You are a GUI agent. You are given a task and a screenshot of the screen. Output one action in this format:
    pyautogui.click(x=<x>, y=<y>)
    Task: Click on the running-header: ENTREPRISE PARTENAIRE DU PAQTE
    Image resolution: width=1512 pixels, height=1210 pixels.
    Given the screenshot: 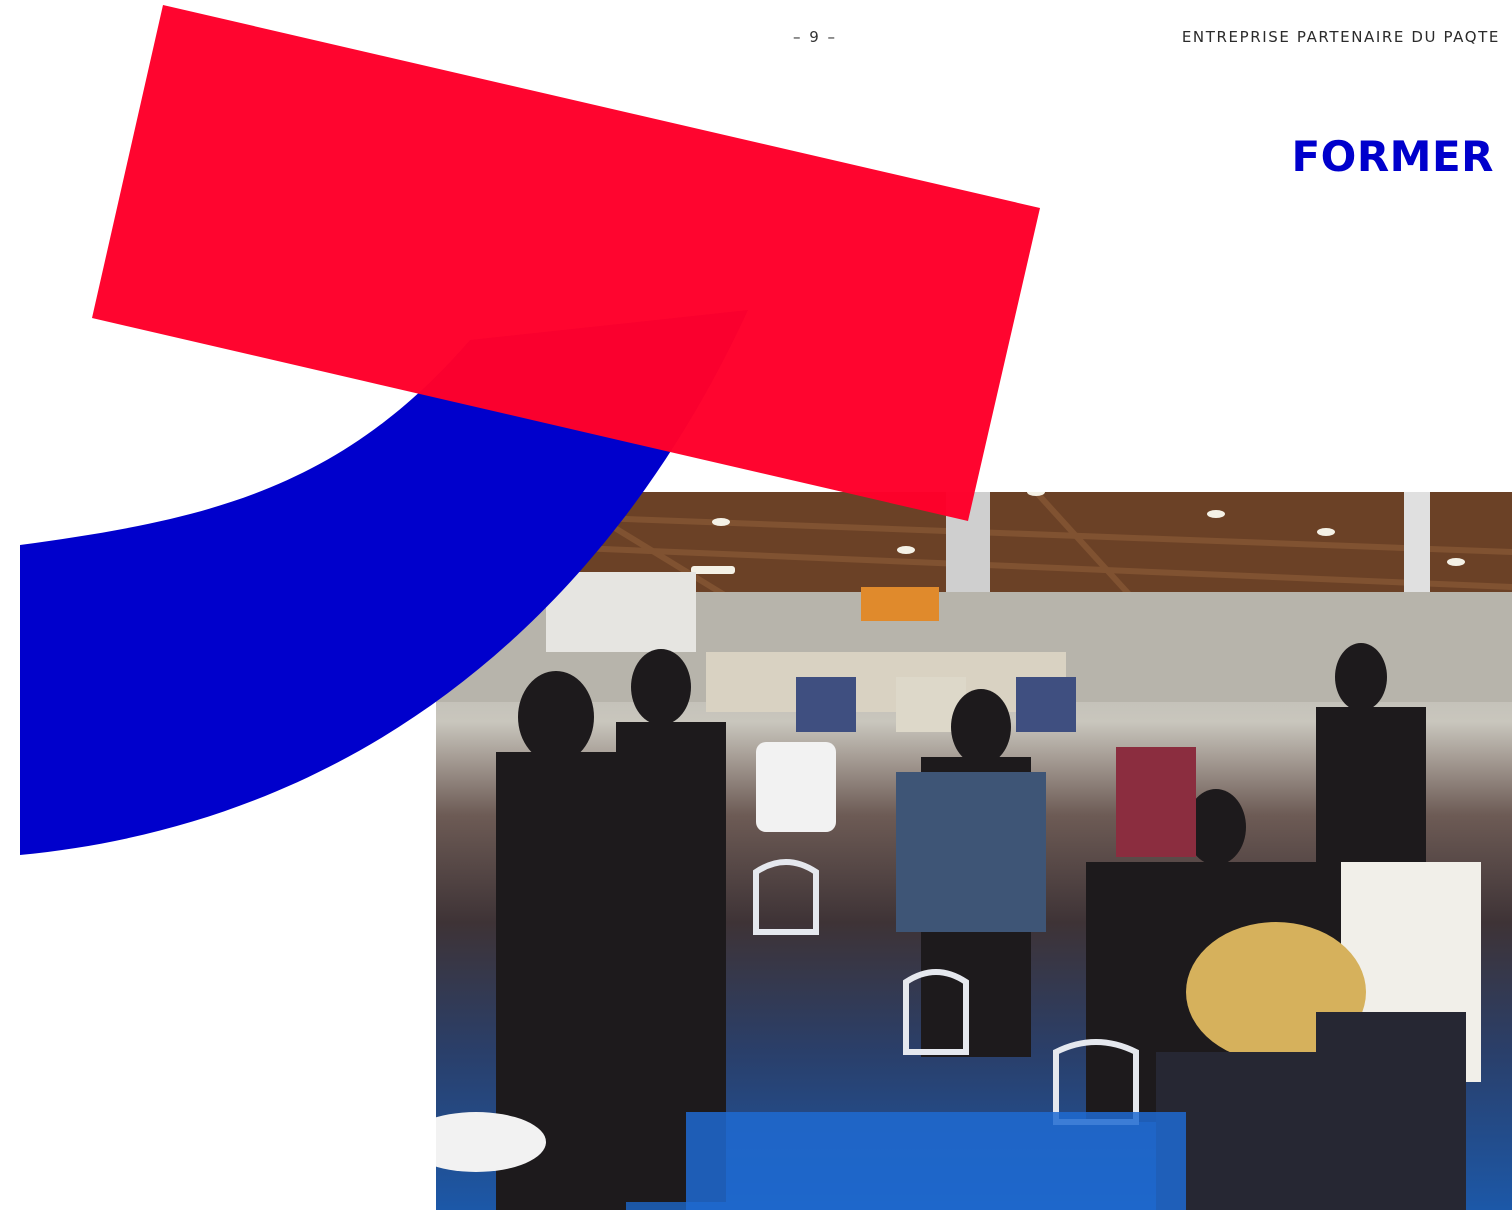 What is the action you would take?
    pyautogui.click(x=1340, y=37)
    